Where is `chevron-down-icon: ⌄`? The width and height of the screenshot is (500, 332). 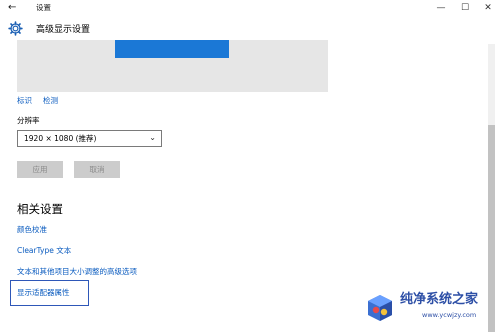 chevron-down-icon: ⌄ is located at coordinates (152, 137).